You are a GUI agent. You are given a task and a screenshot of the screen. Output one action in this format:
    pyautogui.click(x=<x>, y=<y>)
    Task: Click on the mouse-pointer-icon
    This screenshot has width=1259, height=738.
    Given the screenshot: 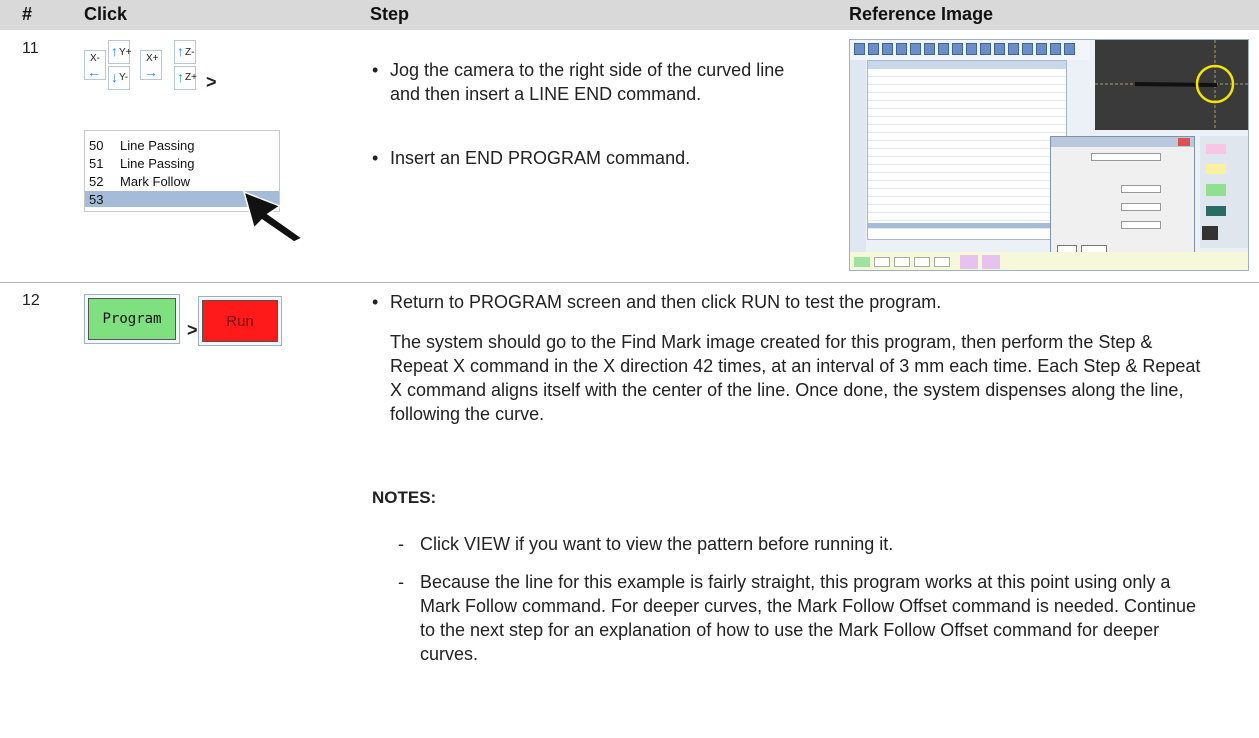 What is the action you would take?
    pyautogui.click(x=273, y=216)
    